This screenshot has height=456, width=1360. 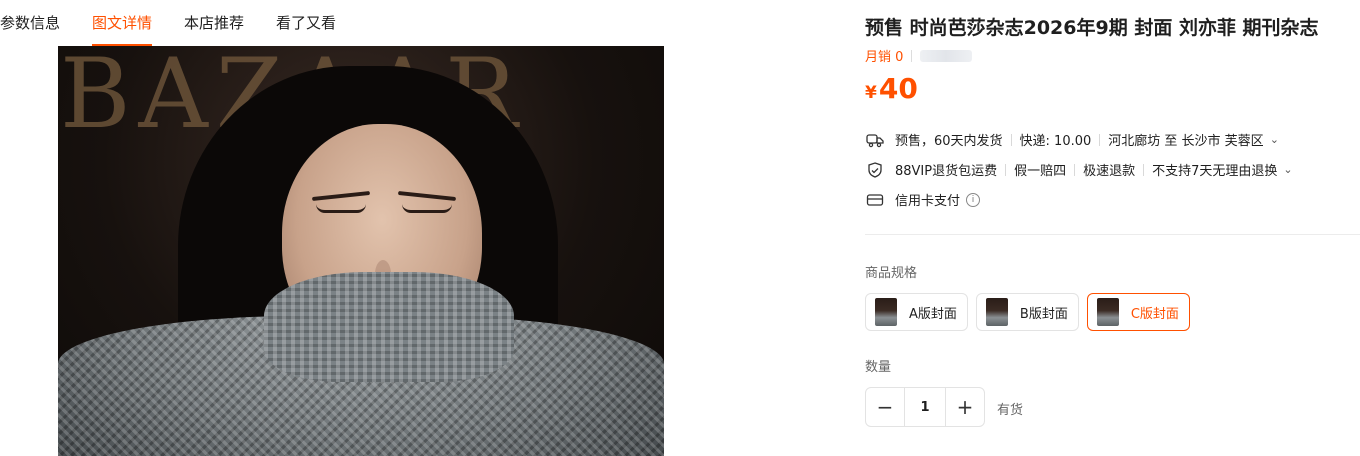 I want to click on blurred-rating, so click(x=946, y=55).